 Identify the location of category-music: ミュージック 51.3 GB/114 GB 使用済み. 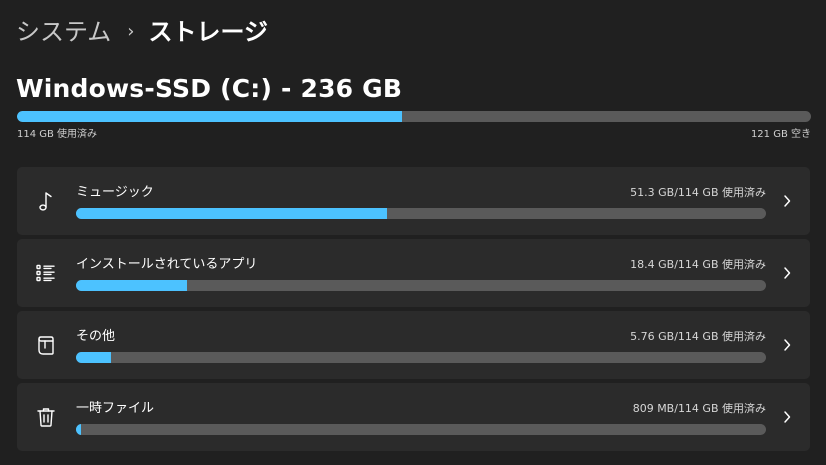
(413, 201).